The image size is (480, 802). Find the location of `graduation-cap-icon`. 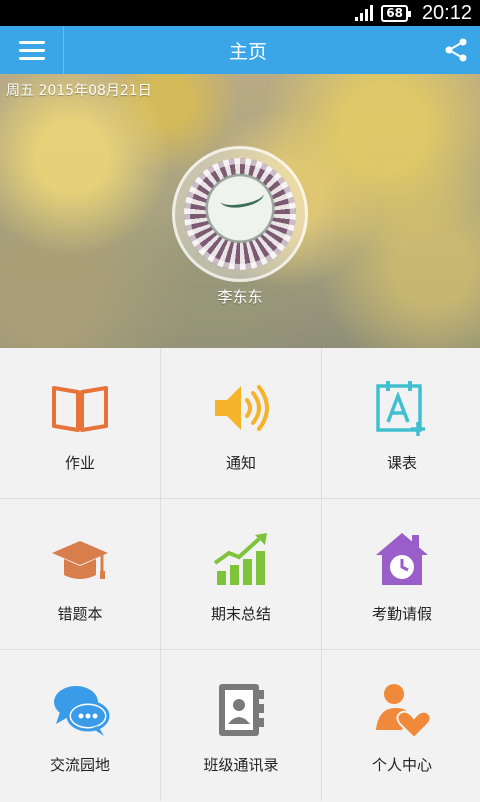

graduation-cap-icon is located at coordinates (80, 560).